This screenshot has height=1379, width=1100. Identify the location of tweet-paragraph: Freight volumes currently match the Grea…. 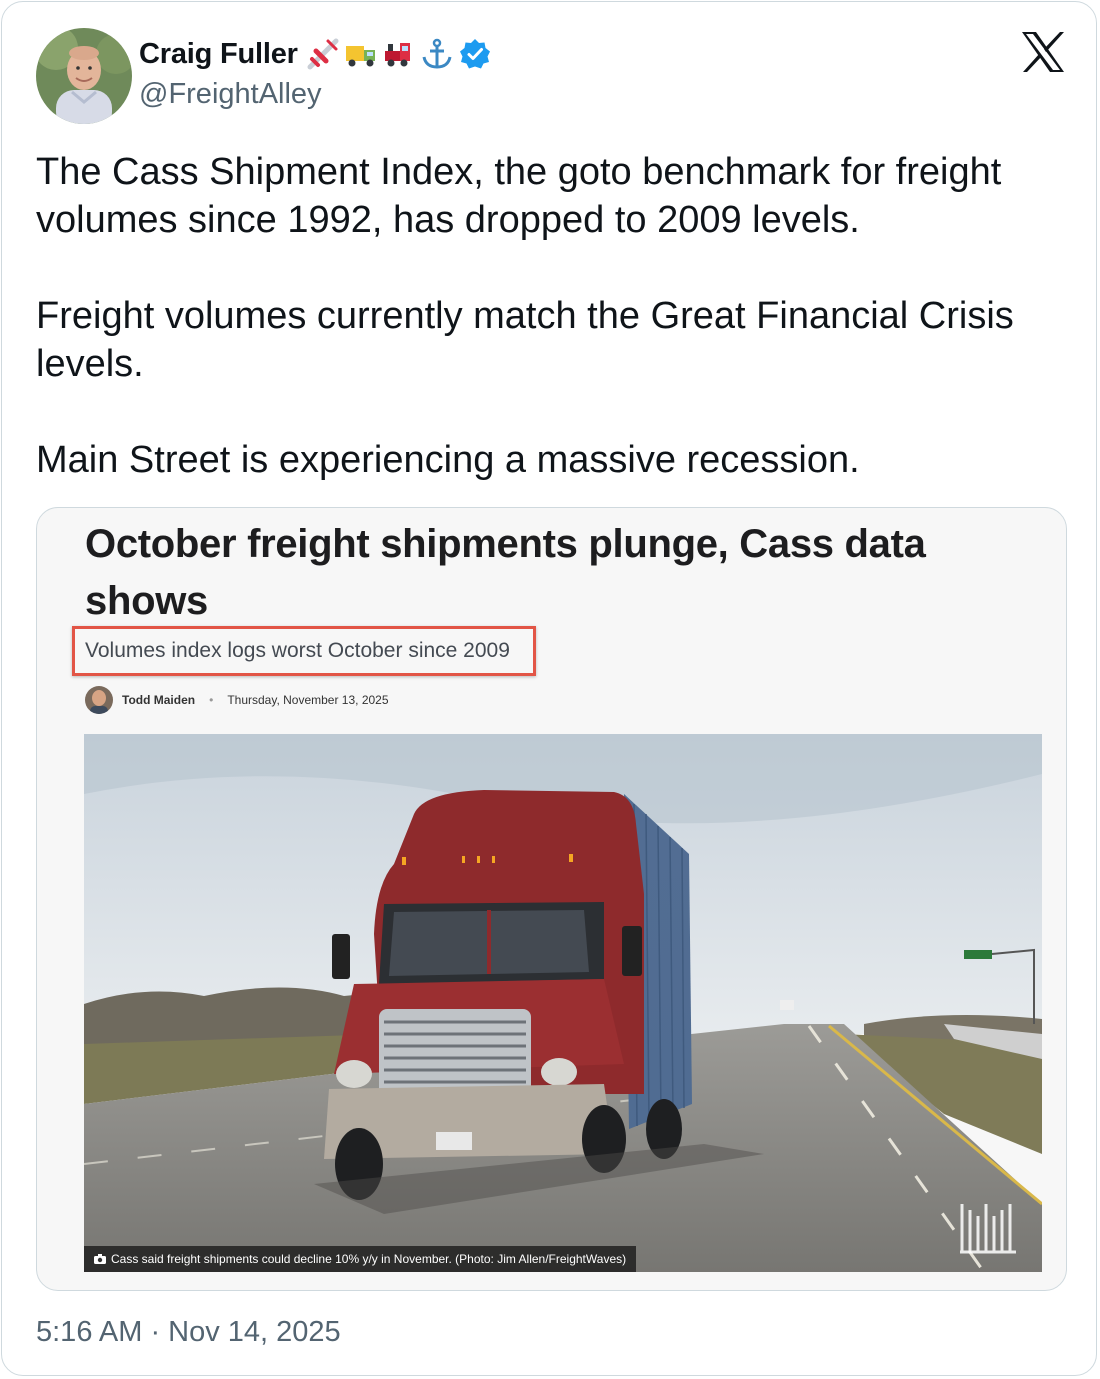
(525, 340).